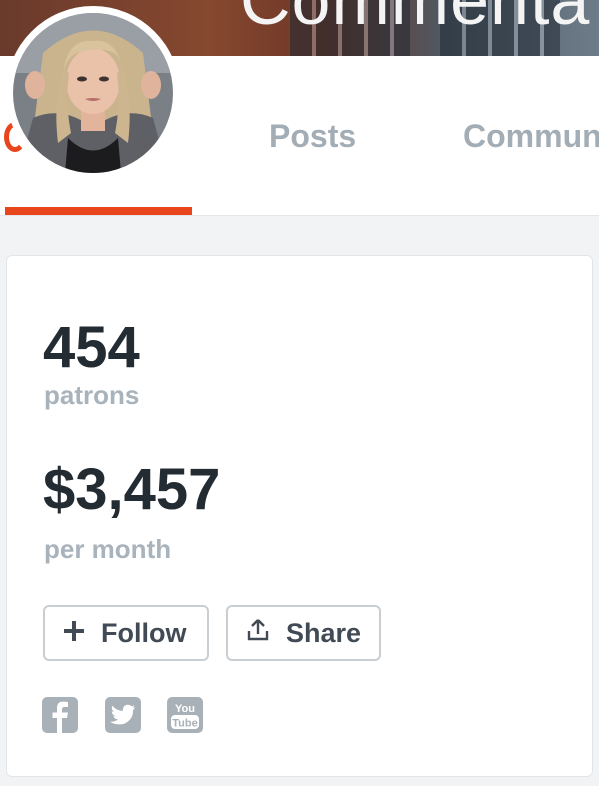 The width and height of the screenshot is (599, 786). What do you see at coordinates (184, 724) in the screenshot?
I see `youtube-text-bottom: Tube` at bounding box center [184, 724].